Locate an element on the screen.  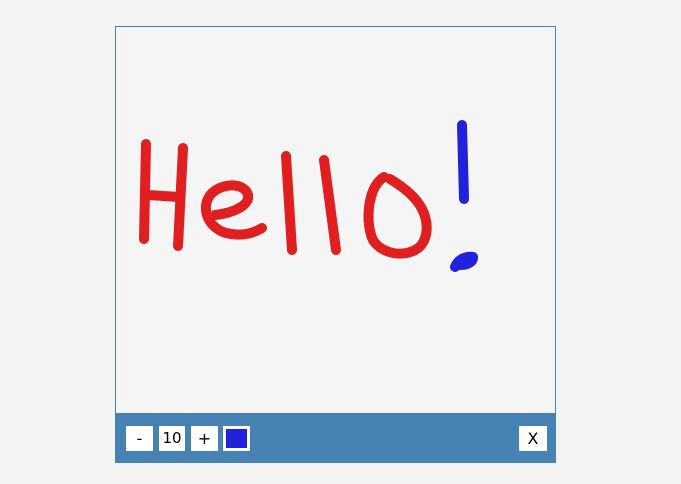
stroke-e is located at coordinates (233, 210).